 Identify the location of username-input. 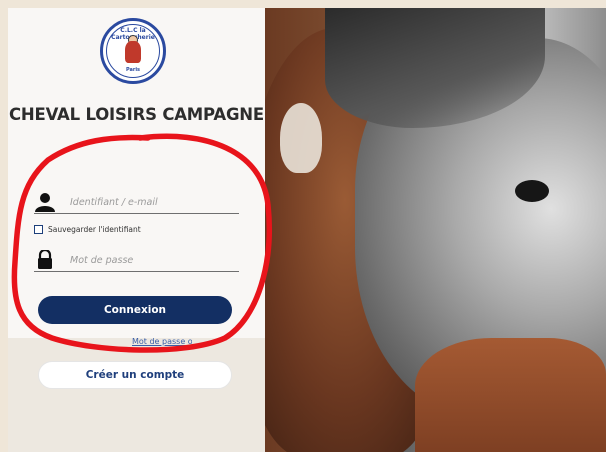
(152, 202).